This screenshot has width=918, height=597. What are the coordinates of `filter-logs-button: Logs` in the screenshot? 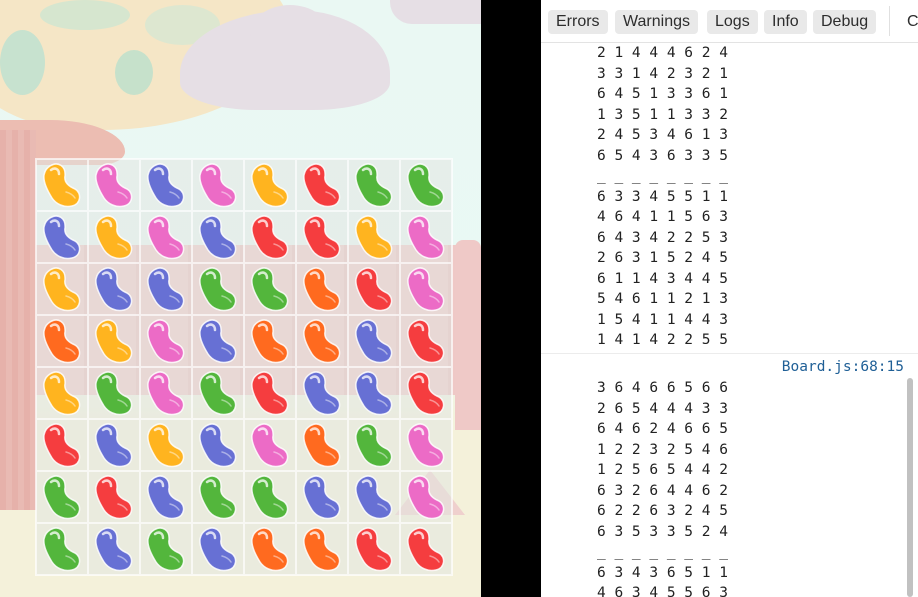 It's located at (732, 22).